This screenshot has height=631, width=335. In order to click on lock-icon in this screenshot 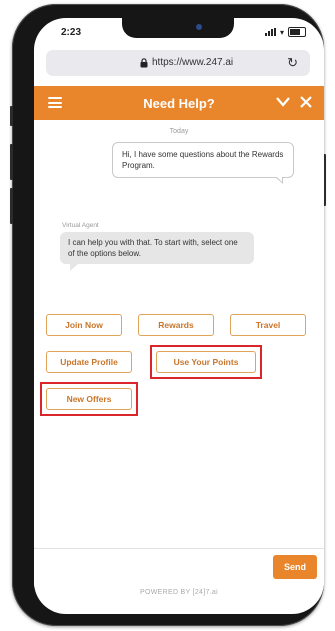, I will do `click(144, 63)`.